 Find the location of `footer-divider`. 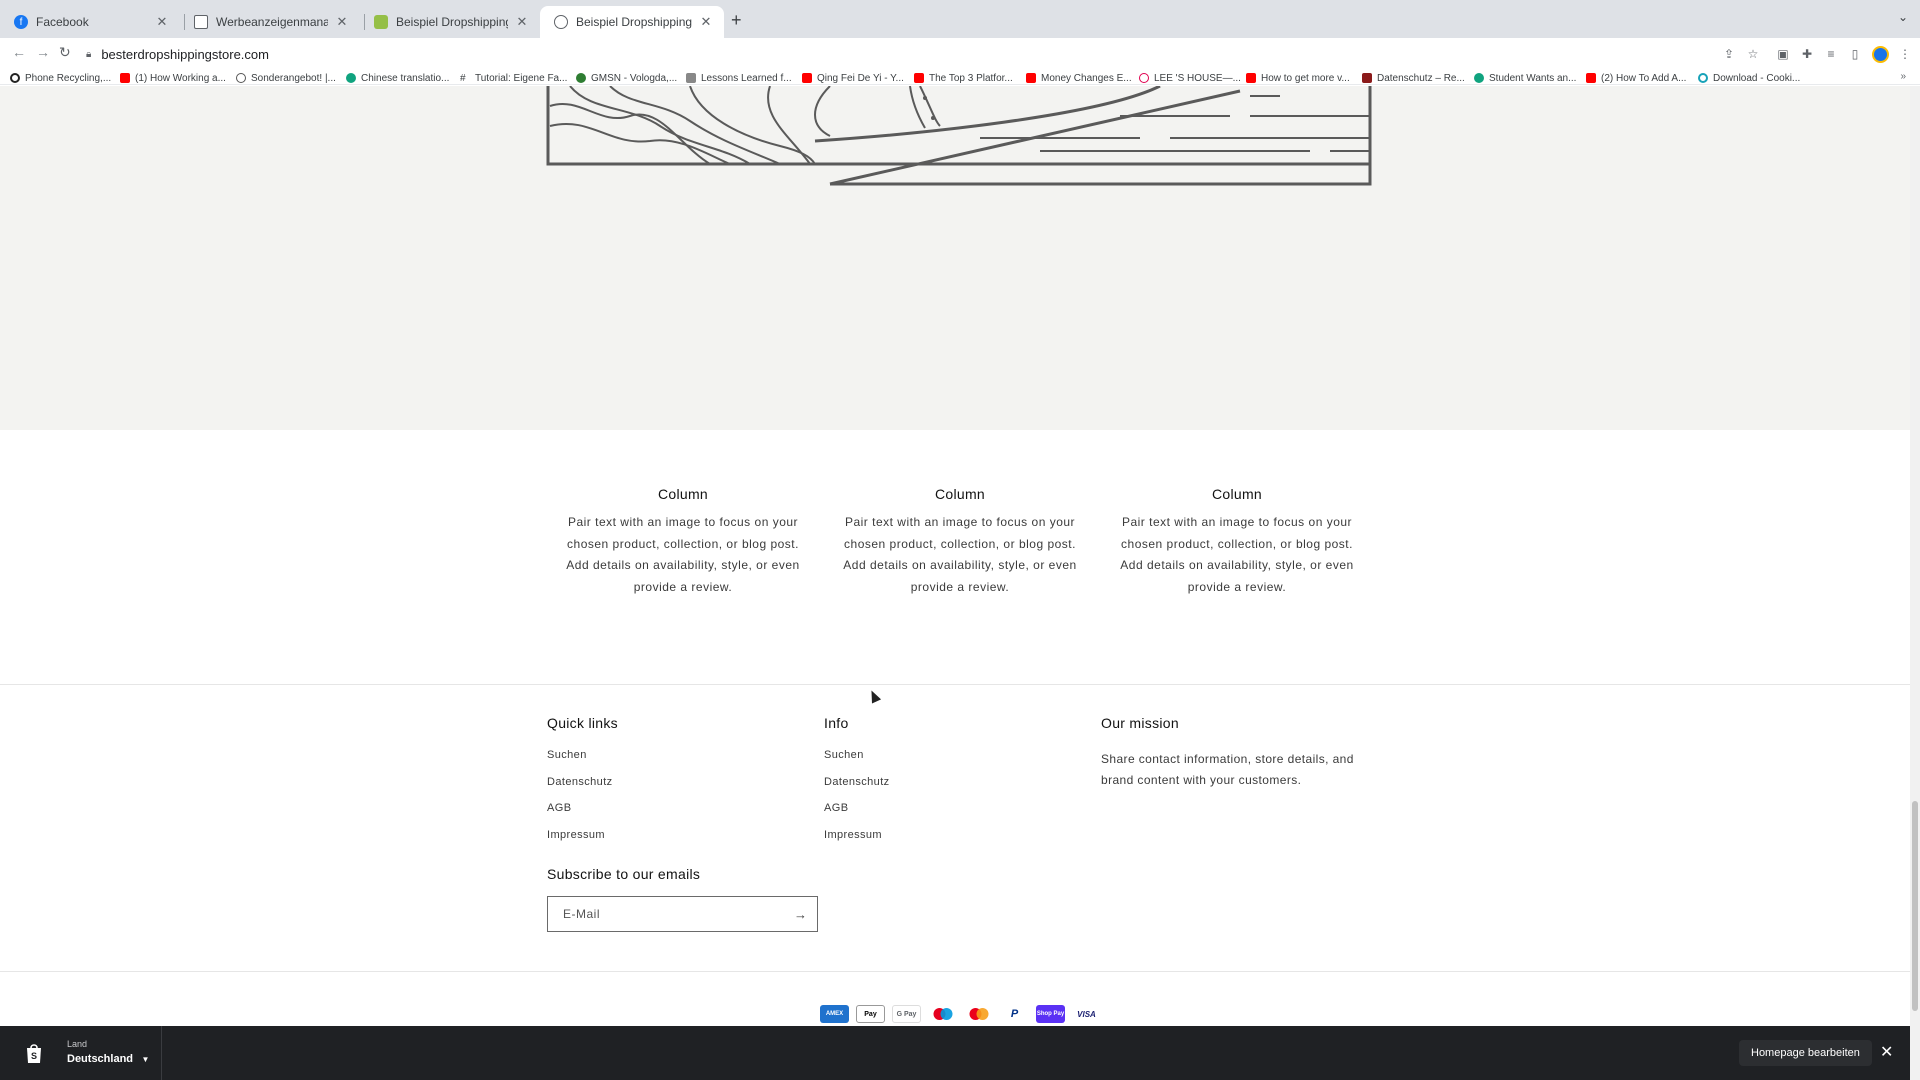

footer-divider is located at coordinates (960, 971).